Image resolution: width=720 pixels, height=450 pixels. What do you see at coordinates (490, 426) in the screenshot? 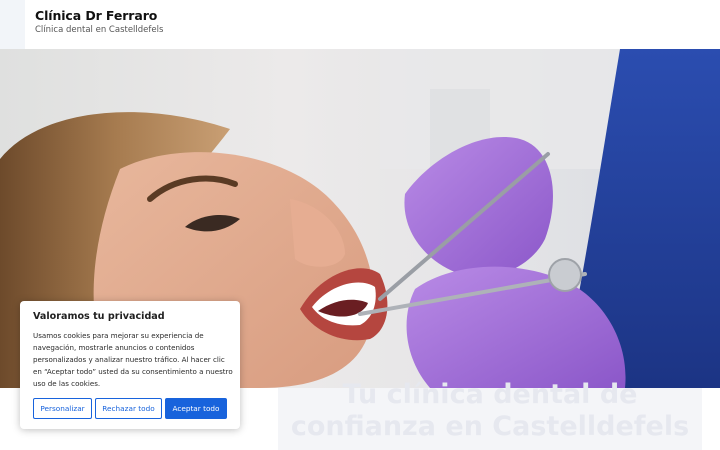
I see `hero-headline-line2: confianza en Castelldefels` at bounding box center [490, 426].